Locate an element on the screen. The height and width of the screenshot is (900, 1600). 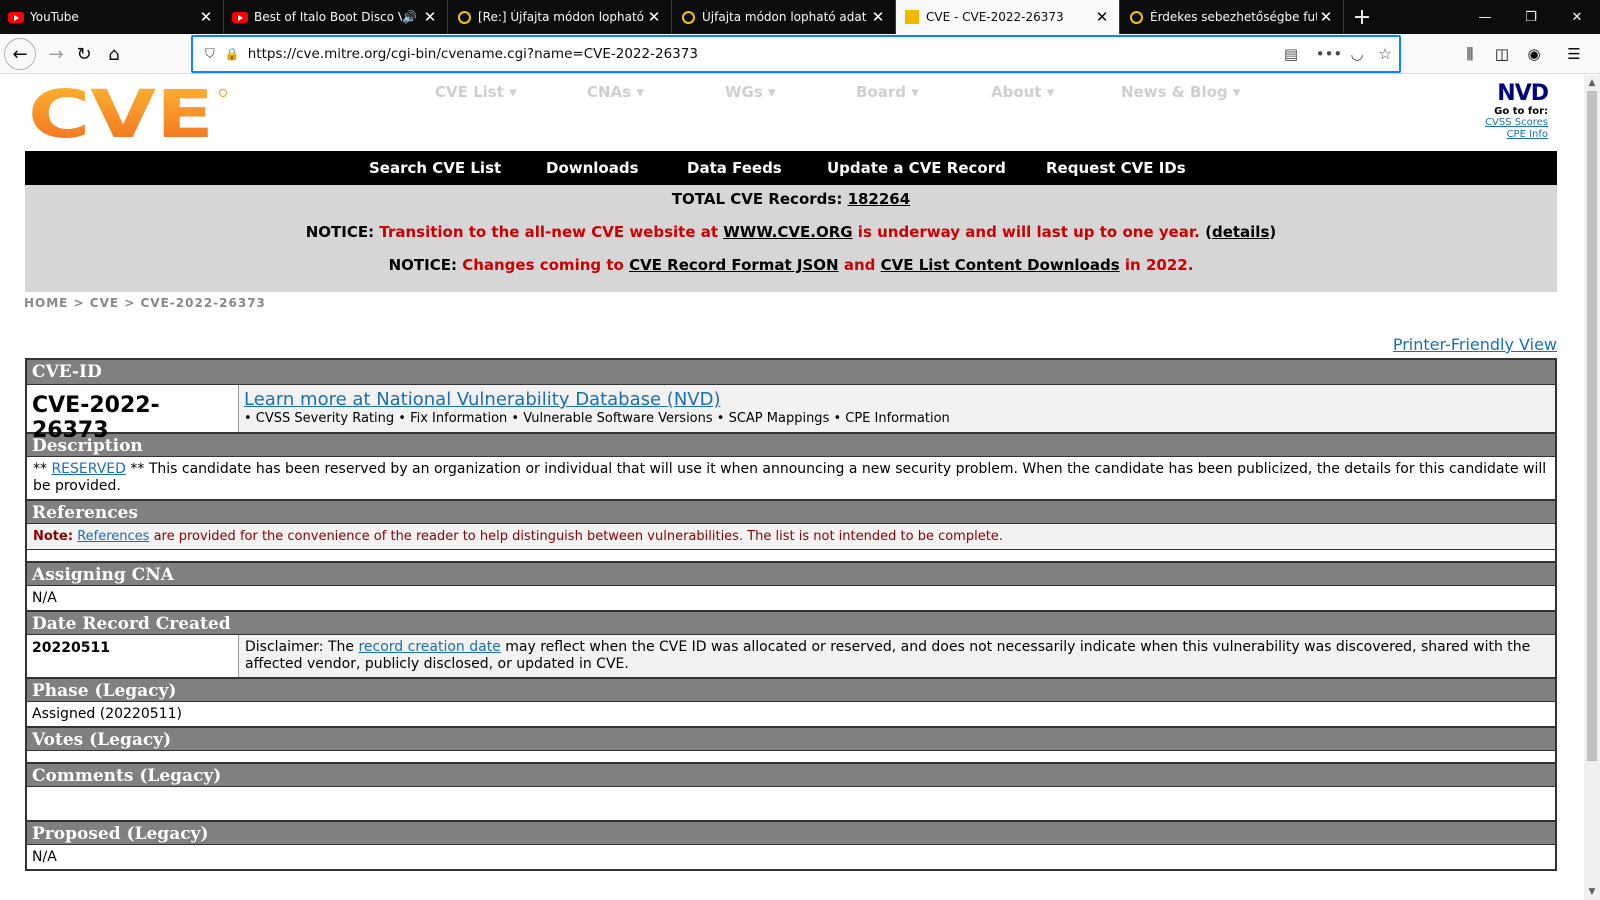
notice-text: Transition to the all-new CVE website at is located at coordinates (549, 232).